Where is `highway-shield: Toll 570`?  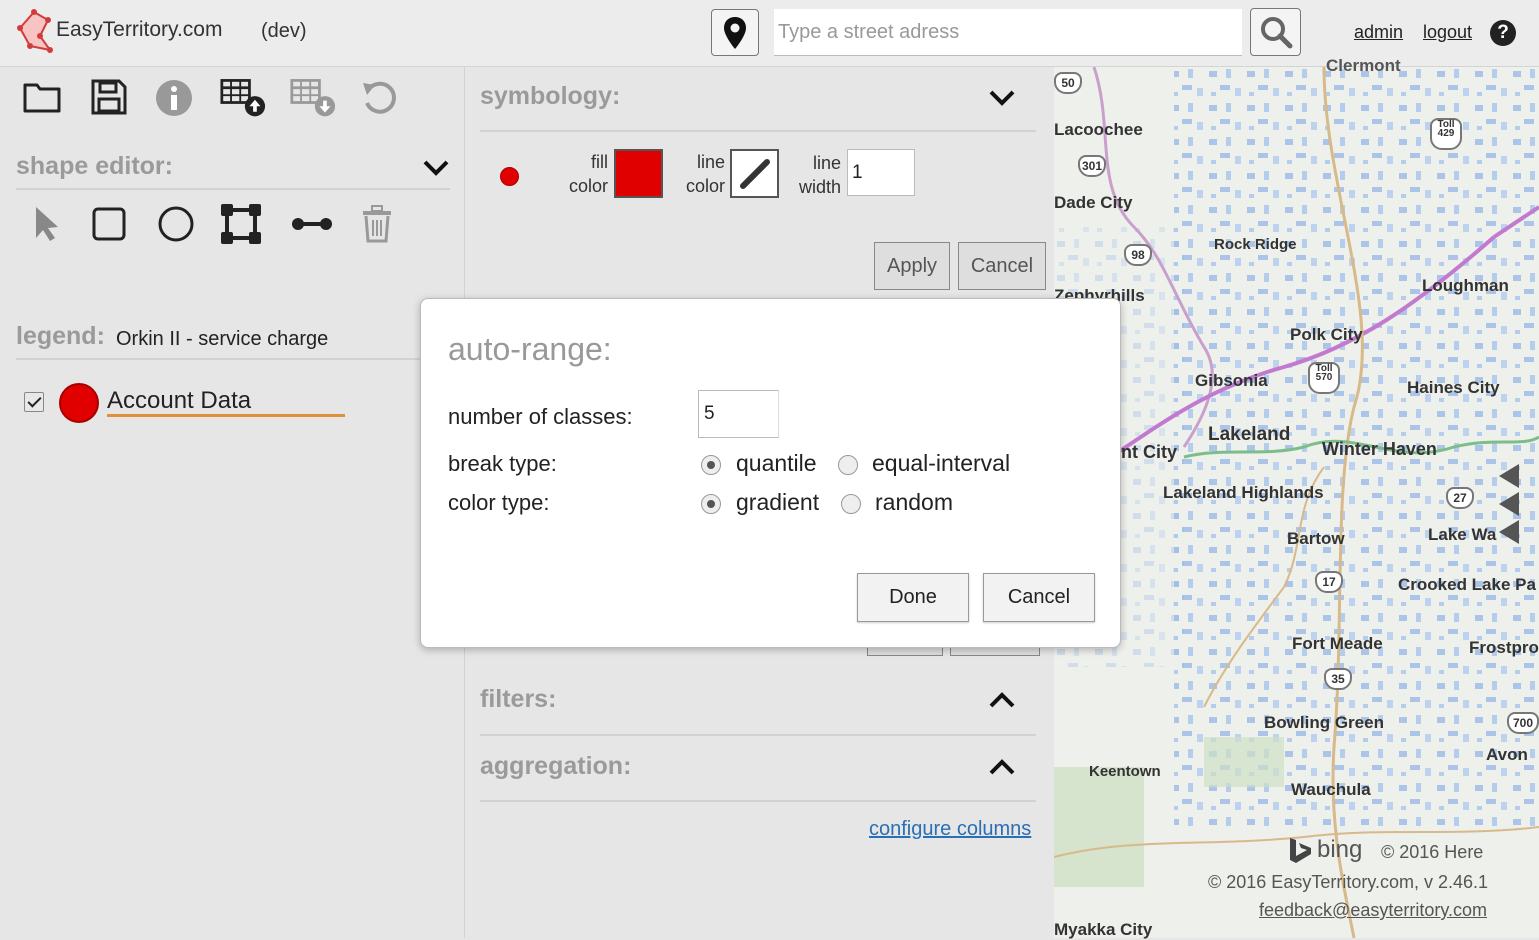 highway-shield: Toll 570 is located at coordinates (1324, 378).